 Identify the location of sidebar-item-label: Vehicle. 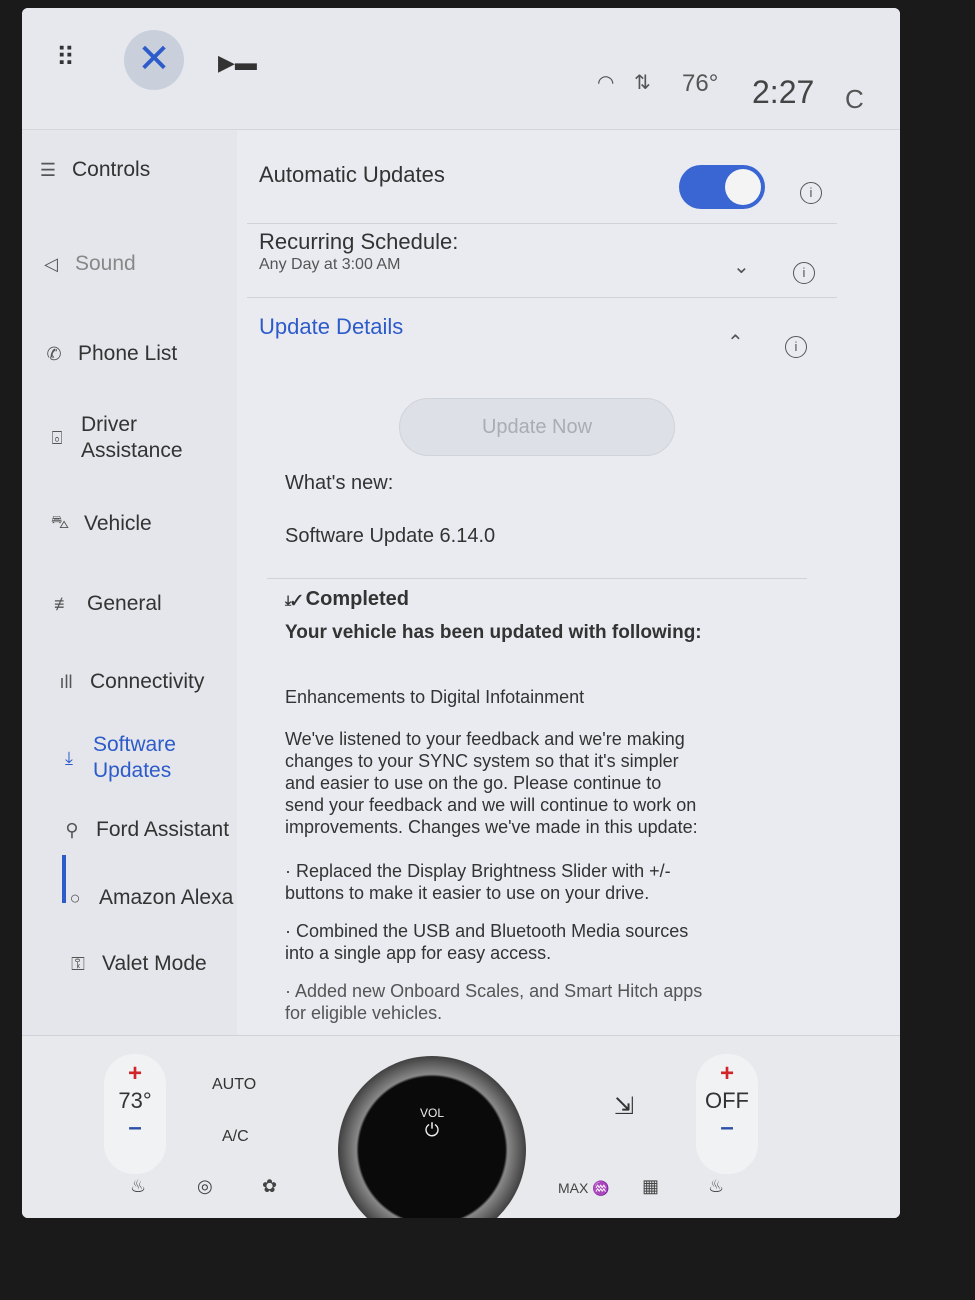
(118, 523).